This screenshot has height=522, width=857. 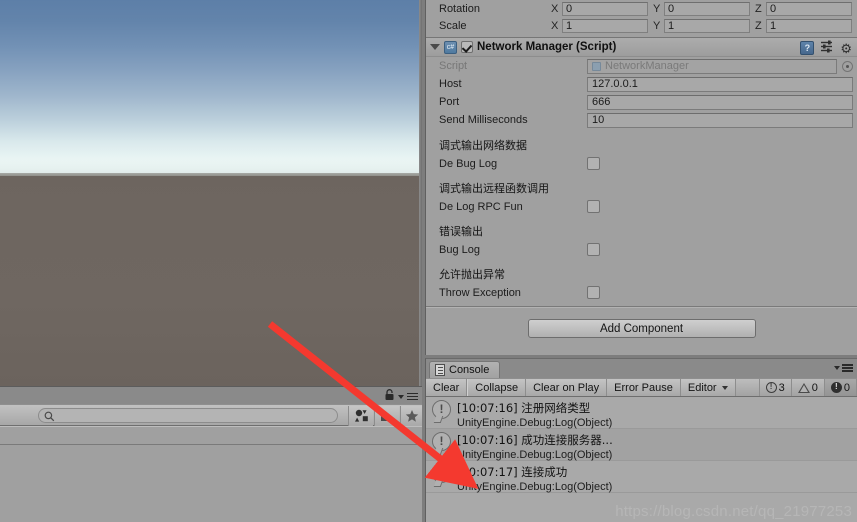 I want to click on scale-y-field: 1, so click(x=707, y=25).